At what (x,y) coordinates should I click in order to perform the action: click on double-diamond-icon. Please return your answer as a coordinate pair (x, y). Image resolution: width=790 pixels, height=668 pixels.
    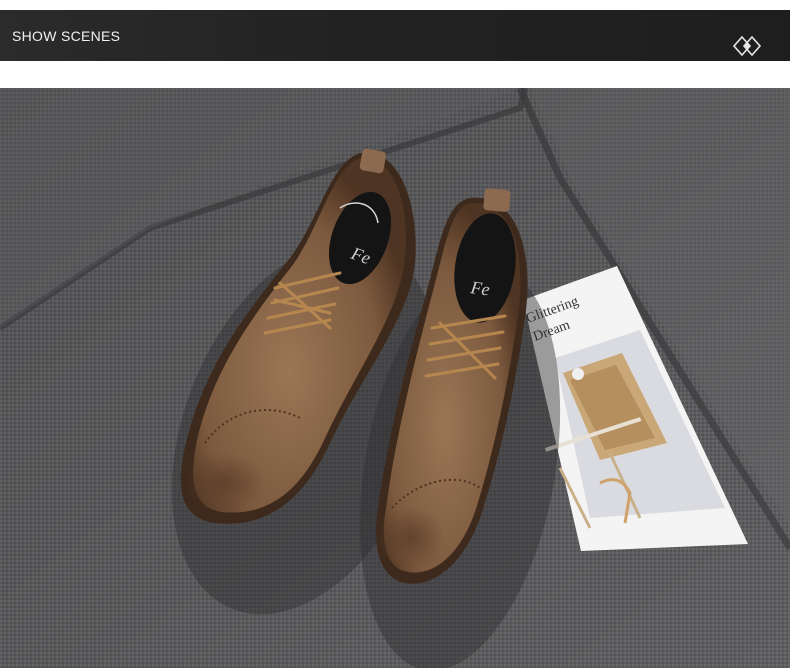
    Looking at the image, I should click on (747, 46).